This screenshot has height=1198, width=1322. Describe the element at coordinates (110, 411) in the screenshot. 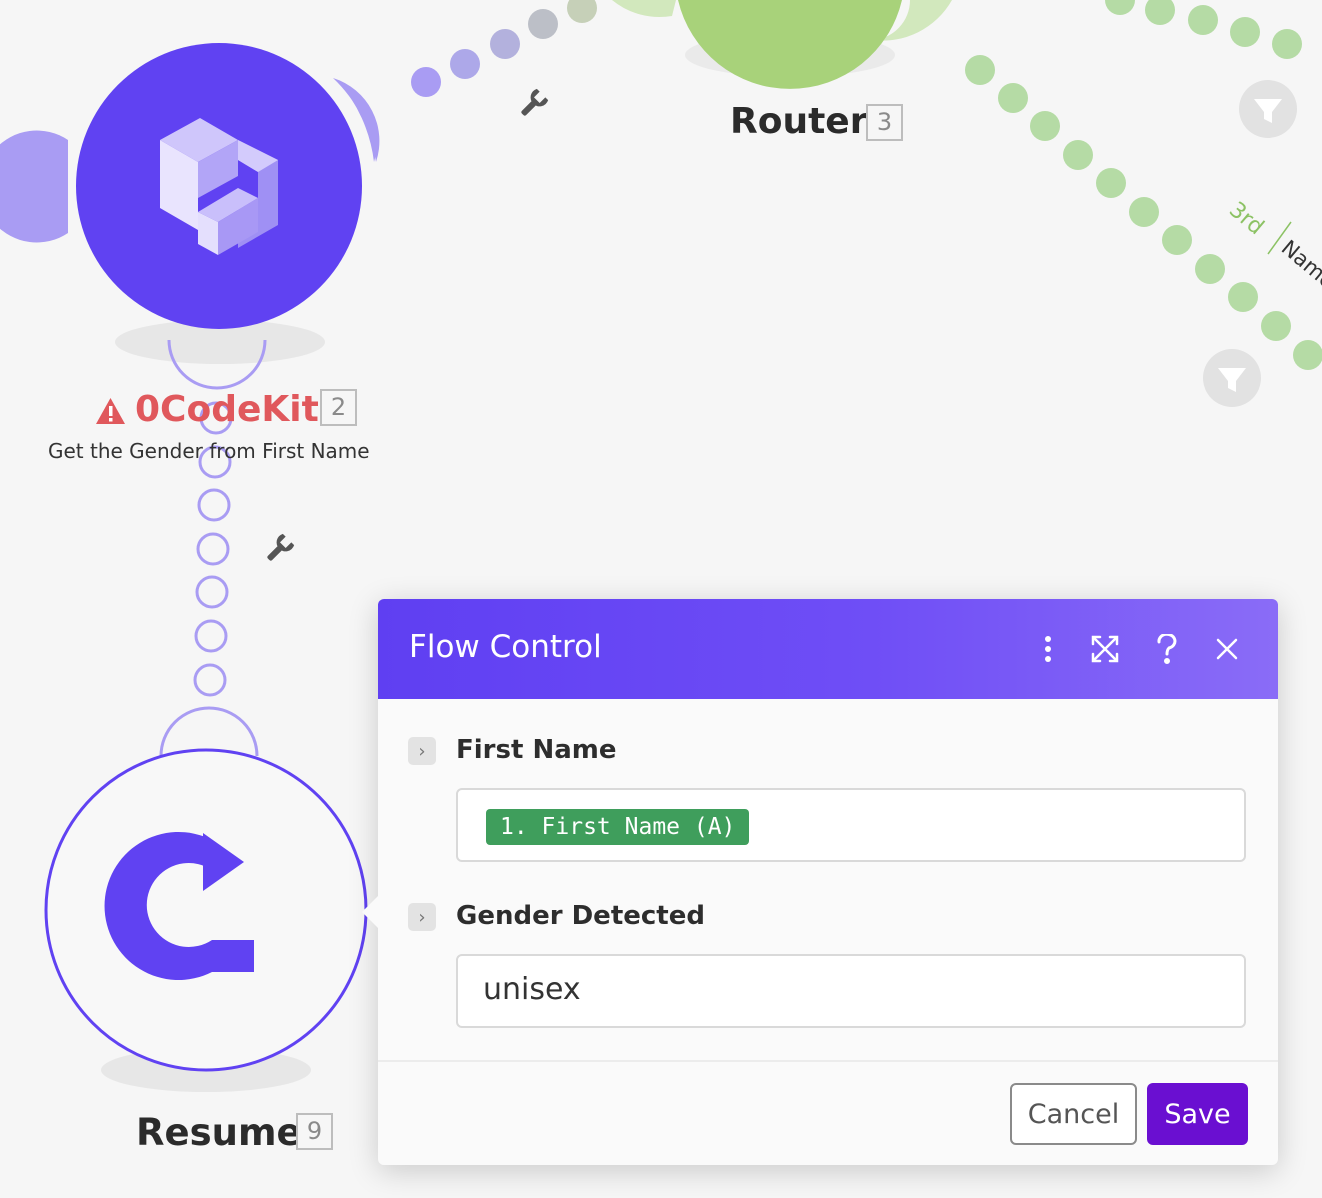

I see `warning-icon` at that location.